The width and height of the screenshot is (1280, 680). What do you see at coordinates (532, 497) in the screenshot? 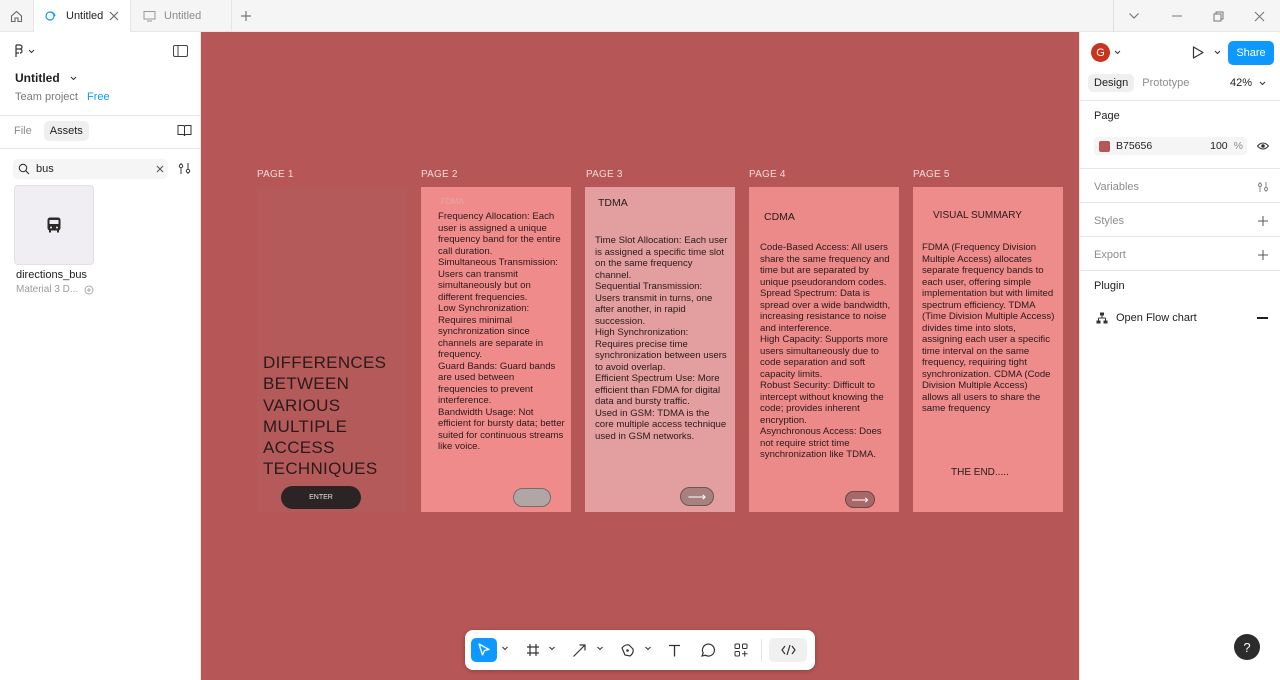
I see `nav-button` at bounding box center [532, 497].